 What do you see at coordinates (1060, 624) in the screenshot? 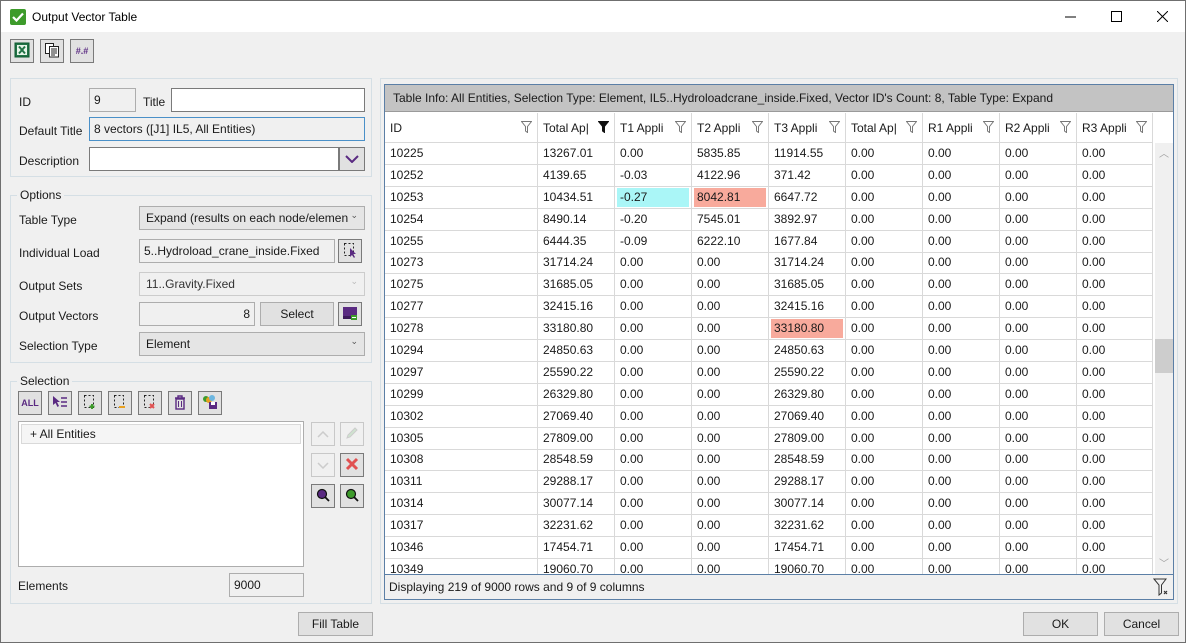
I see `ok-button: OK` at bounding box center [1060, 624].